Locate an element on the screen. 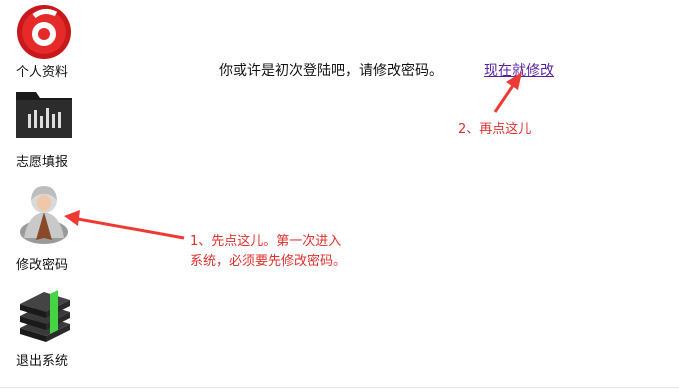 This screenshot has height=392, width=679. arrow-to-avatar is located at coordinates (124, 225).